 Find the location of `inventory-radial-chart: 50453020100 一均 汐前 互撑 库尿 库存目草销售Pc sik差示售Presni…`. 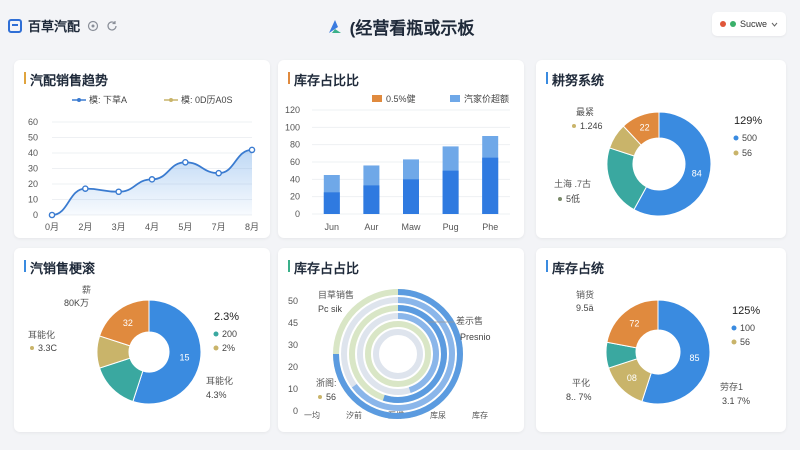

inventory-radial-chart: 50453020100 一均 汐前 互撑 库尿 库存目草销售Pc sik差示售Presni… is located at coordinates (389, 354).